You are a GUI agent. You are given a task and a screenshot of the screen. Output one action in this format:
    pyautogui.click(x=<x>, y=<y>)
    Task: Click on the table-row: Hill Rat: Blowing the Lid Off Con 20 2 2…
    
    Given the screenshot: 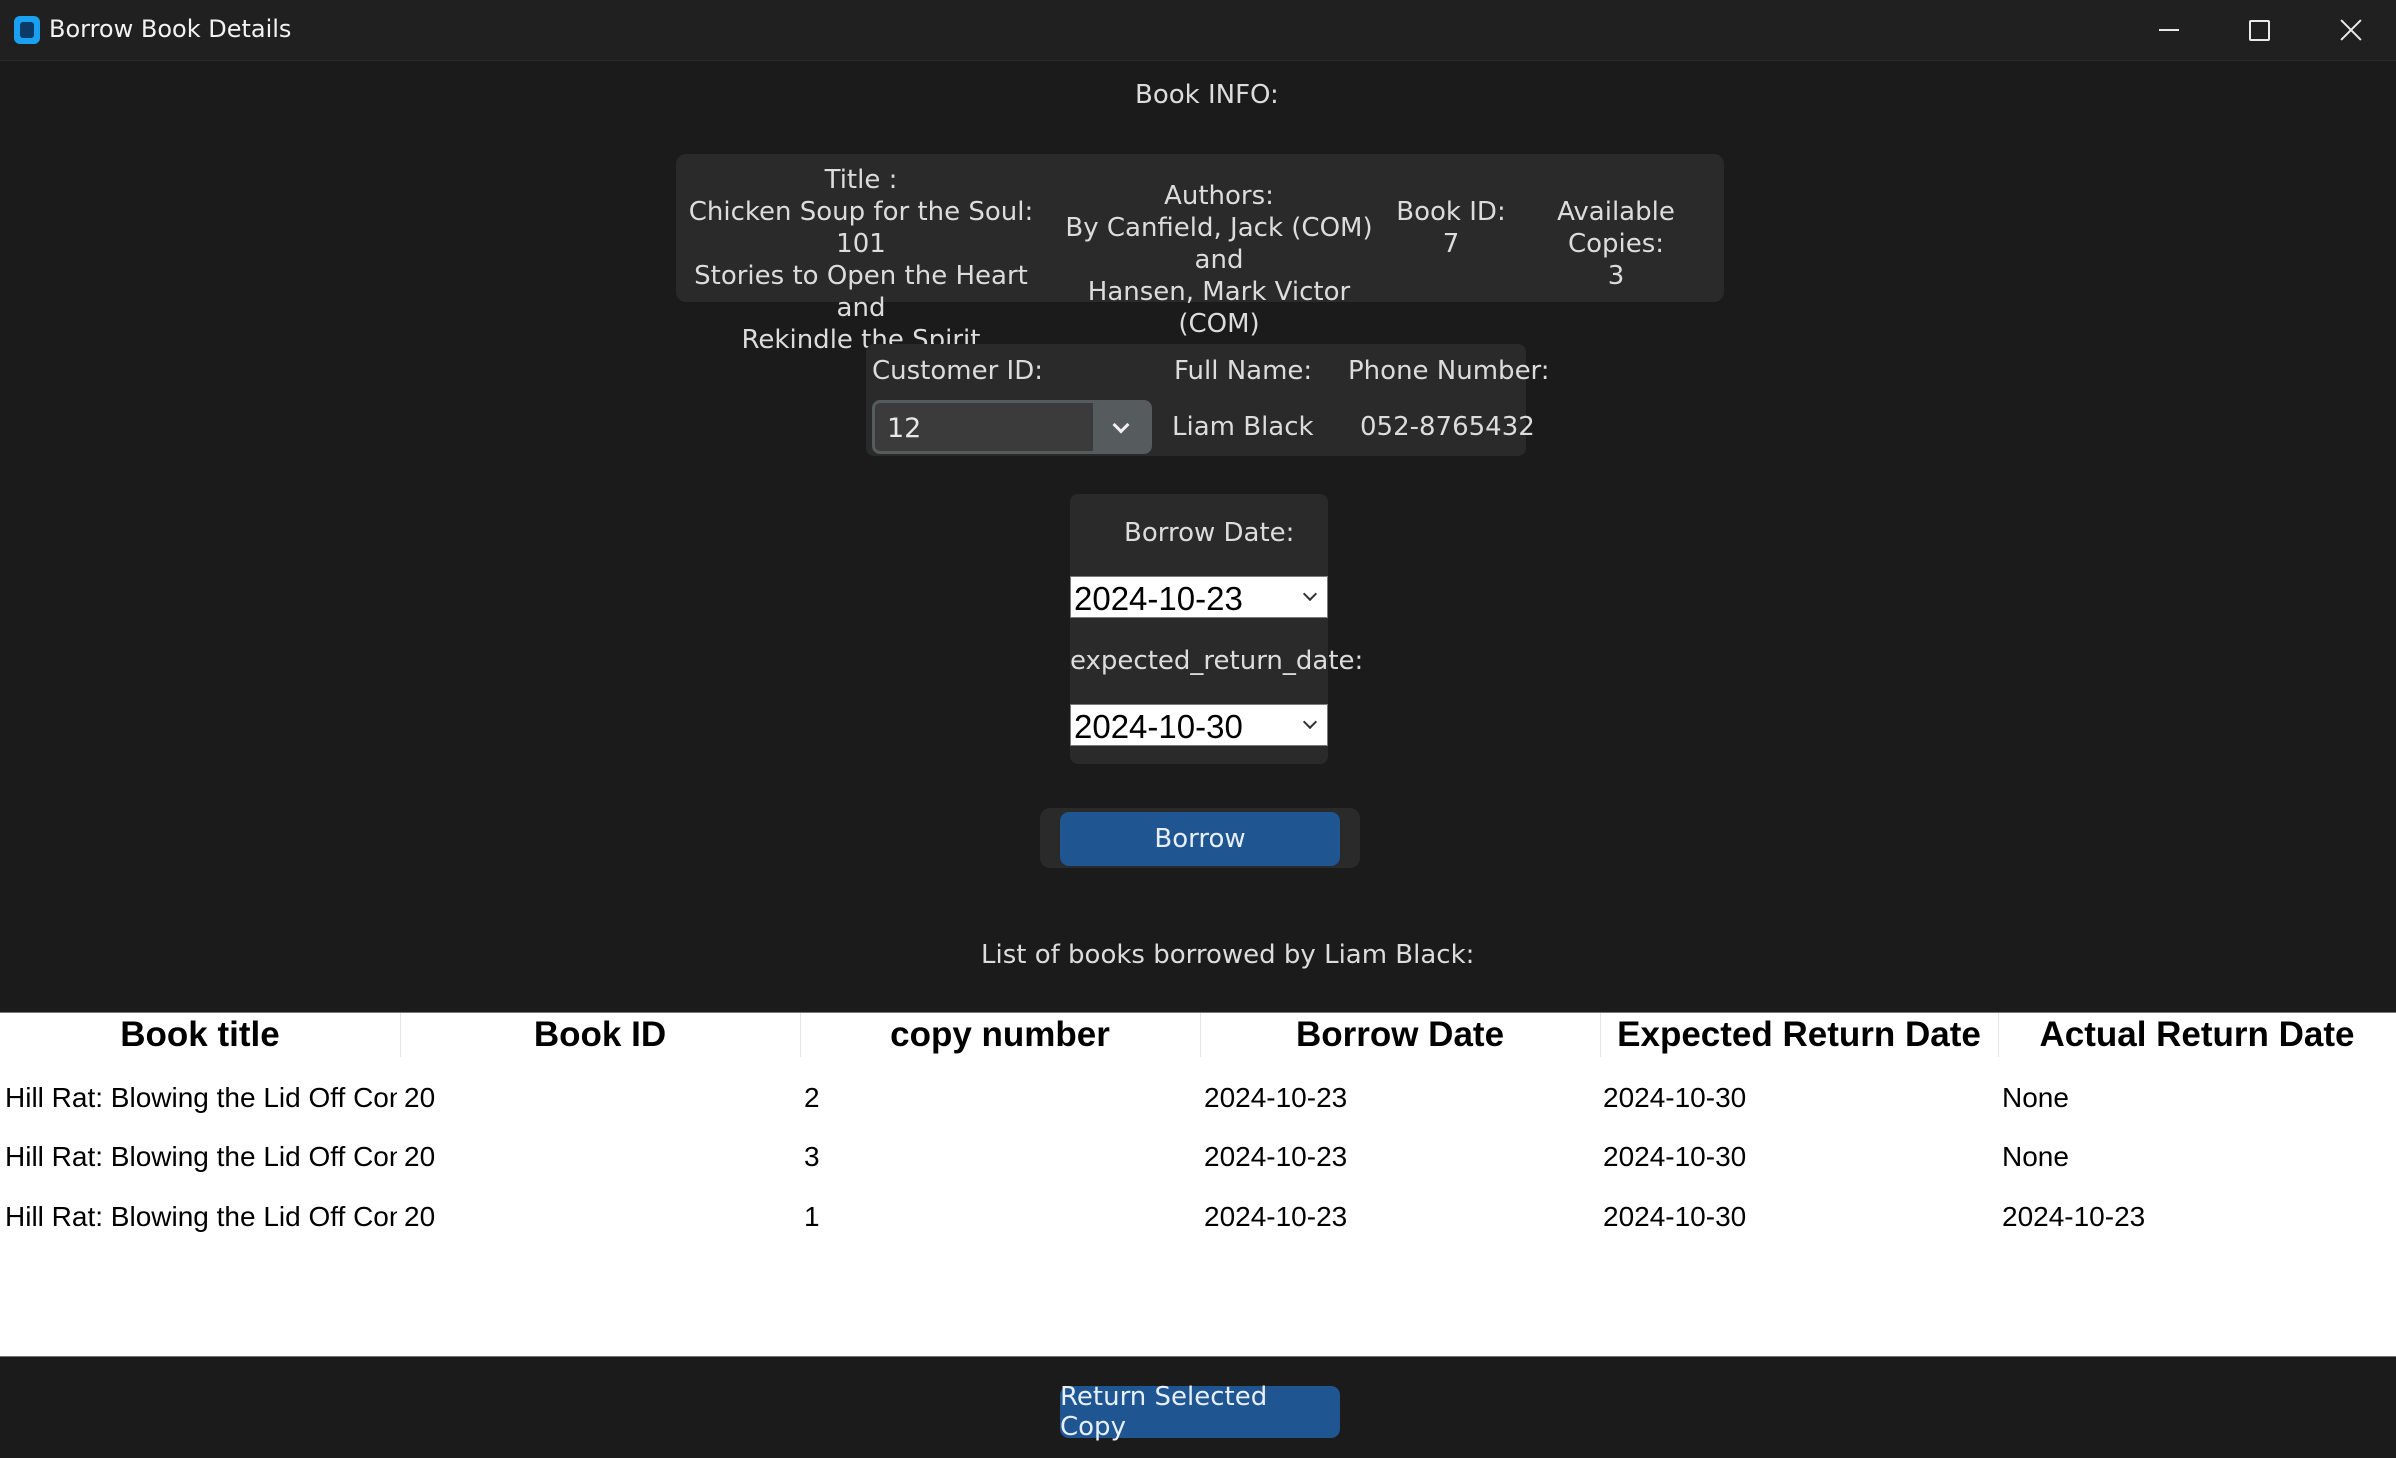 What is the action you would take?
    pyautogui.click(x=1198, y=1098)
    